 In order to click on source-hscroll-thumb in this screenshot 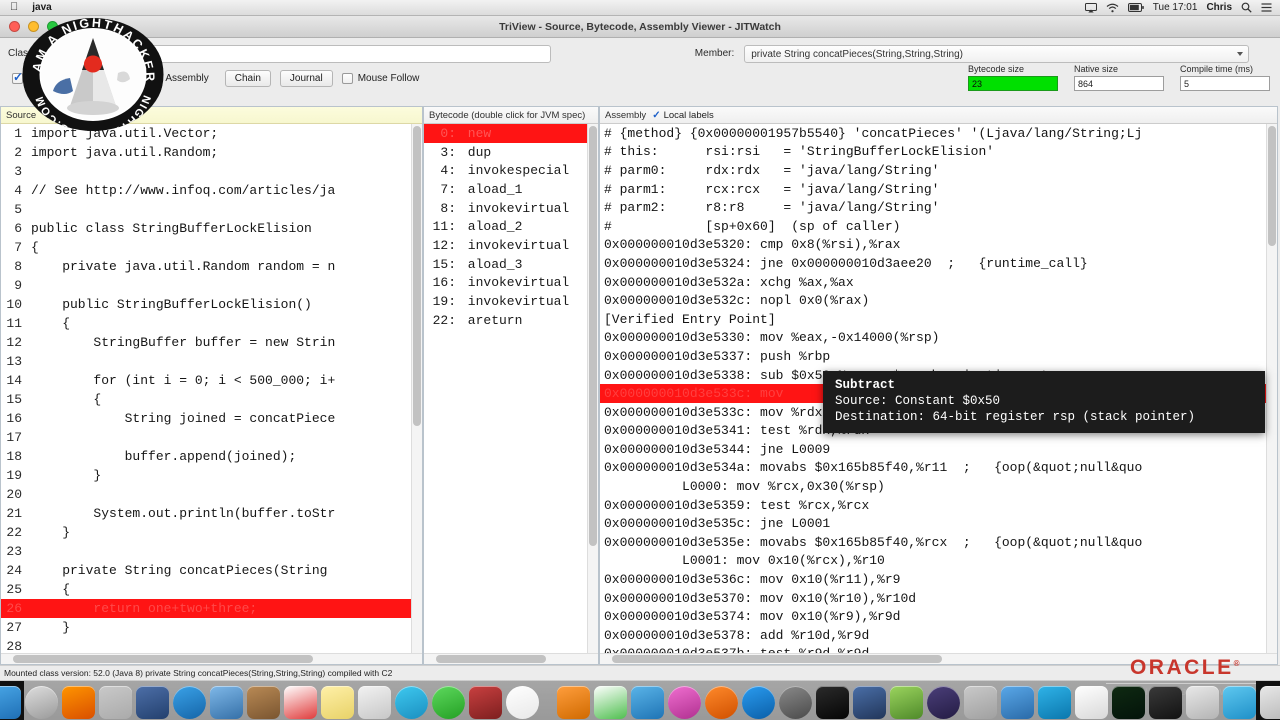, I will do `click(163, 659)`.